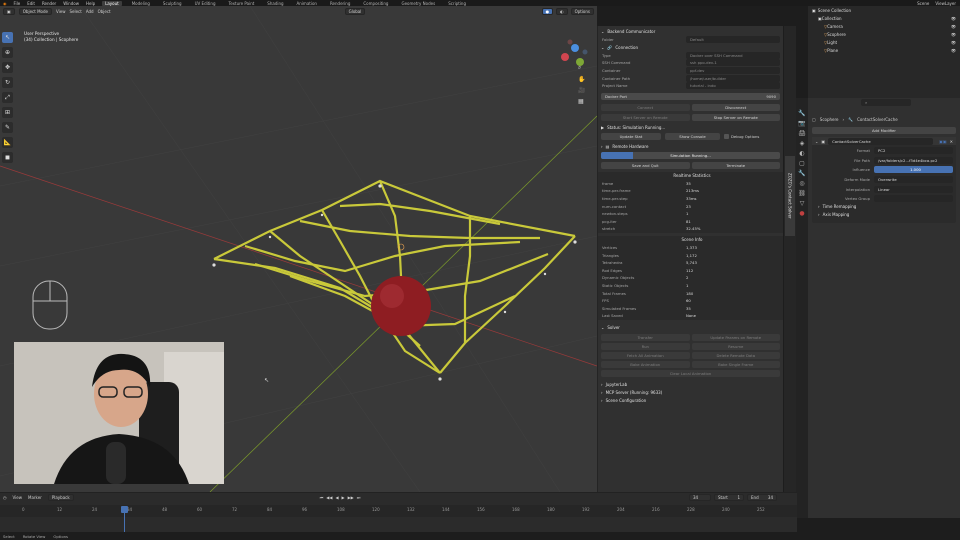 This screenshot has width=960, height=540. What do you see at coordinates (690, 393) in the screenshot?
I see `mcp-server-header: › MCP Server (Running: 9633)` at bounding box center [690, 393].